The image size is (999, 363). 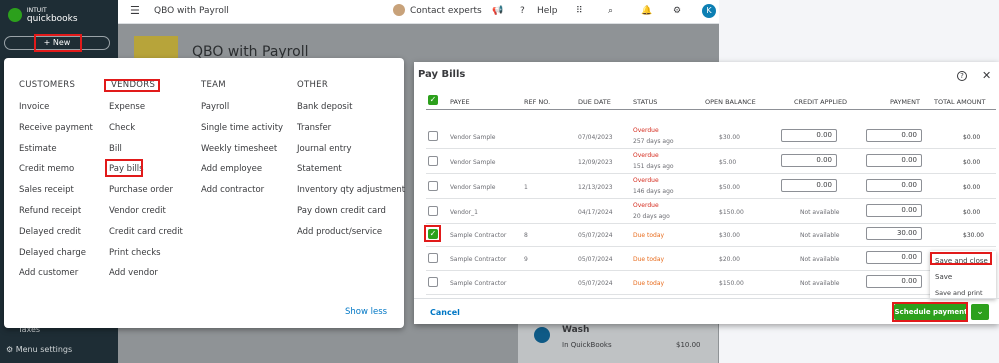 I want to click on contact-experts-link: Contact experts, so click(x=446, y=11).